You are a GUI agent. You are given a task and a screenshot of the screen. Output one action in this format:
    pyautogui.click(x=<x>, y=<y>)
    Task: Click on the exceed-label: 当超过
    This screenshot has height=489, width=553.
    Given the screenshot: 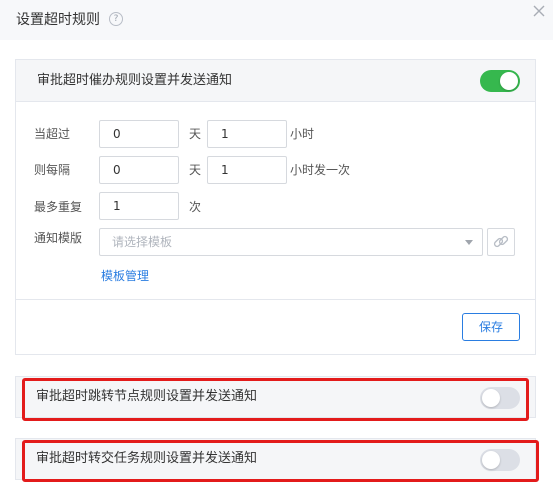 What is the action you would take?
    pyautogui.click(x=52, y=134)
    